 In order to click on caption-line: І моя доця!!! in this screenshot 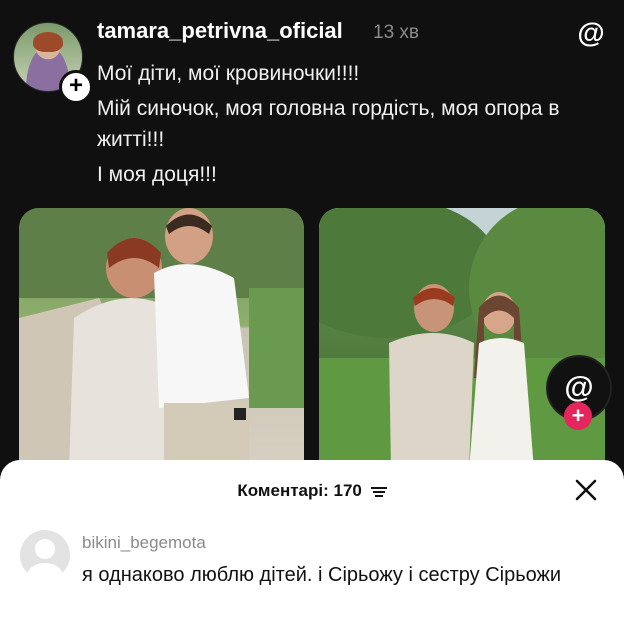, I will do `click(157, 174)`.